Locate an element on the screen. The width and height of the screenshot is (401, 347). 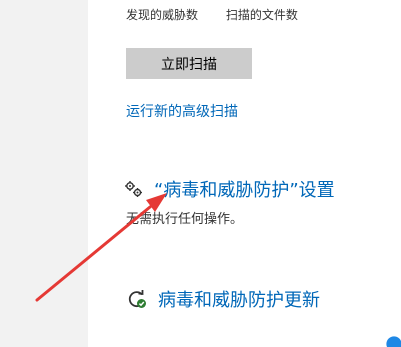
gears-icon is located at coordinates (134, 189).